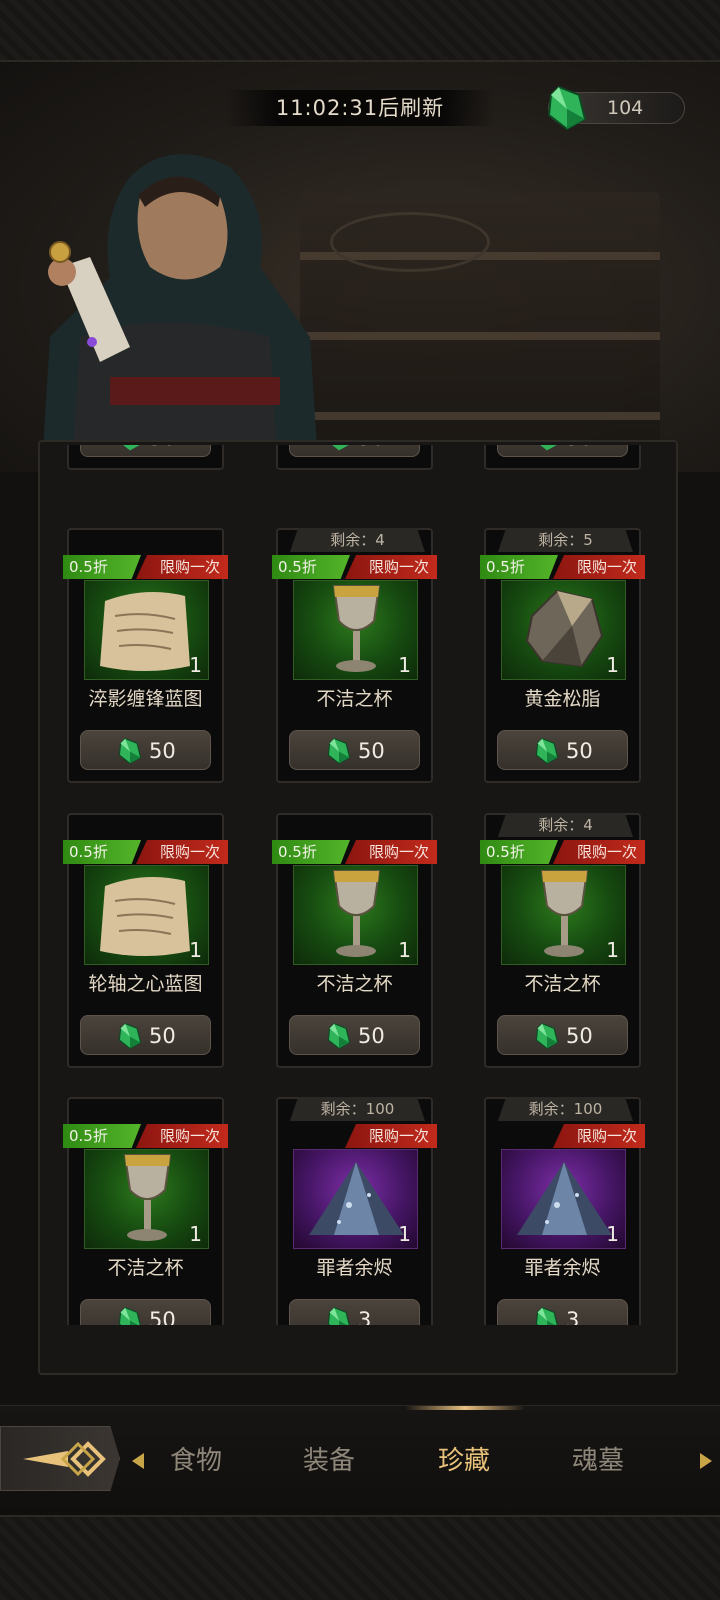 Image resolution: width=720 pixels, height=1600 pixels. Describe the element at coordinates (464, 1461) in the screenshot. I see `tab-treasure: 珍藏` at that location.